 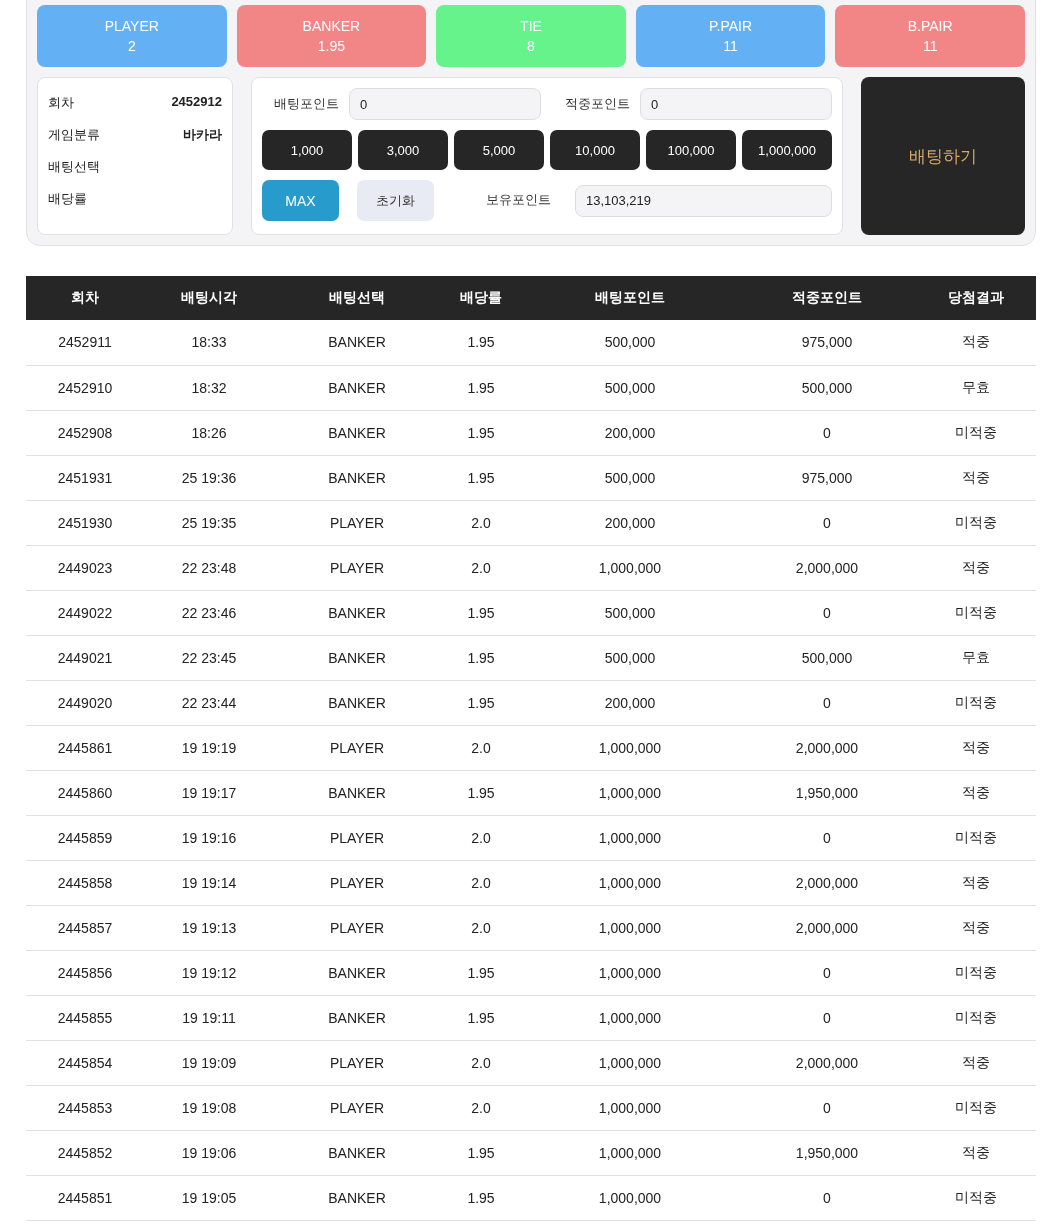 What do you see at coordinates (85, 1107) in the screenshot?
I see `table-cell: 2445853` at bounding box center [85, 1107].